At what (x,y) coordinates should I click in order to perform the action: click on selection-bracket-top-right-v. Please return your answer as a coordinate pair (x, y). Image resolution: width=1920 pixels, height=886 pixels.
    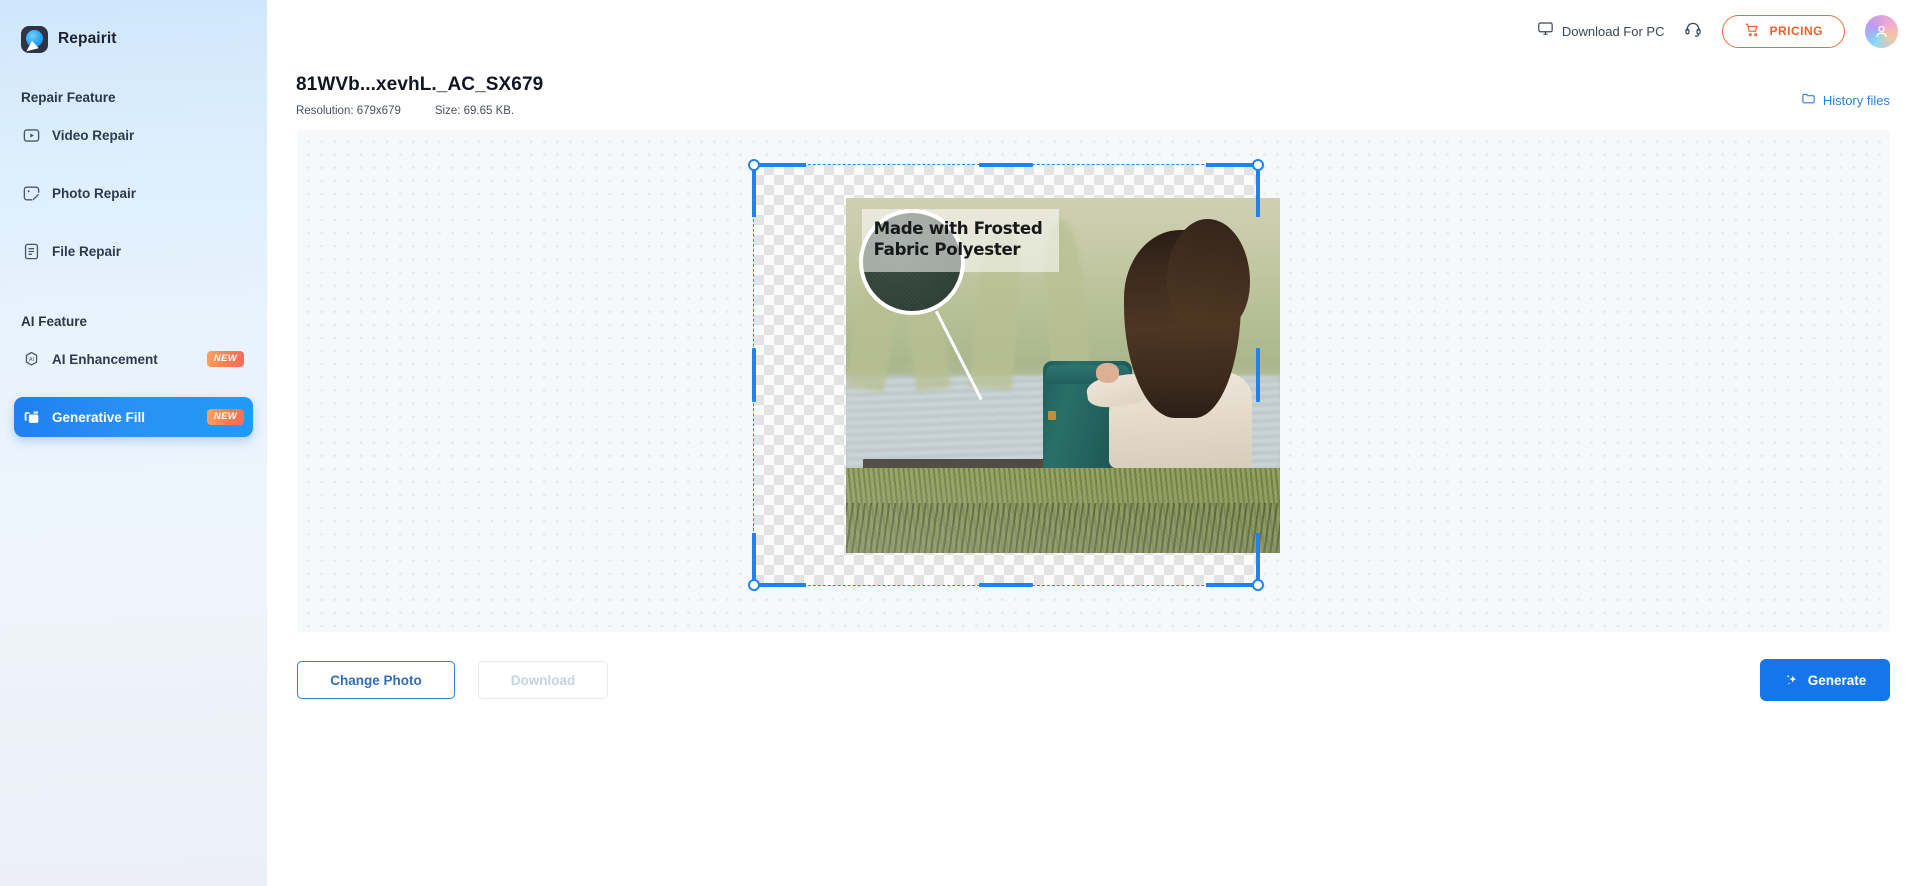
    Looking at the image, I should click on (1258, 191).